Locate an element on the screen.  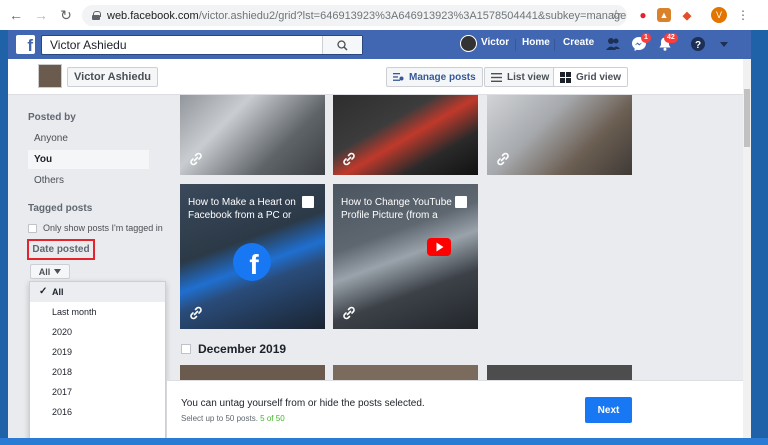
search-button is located at coordinates (342, 45).